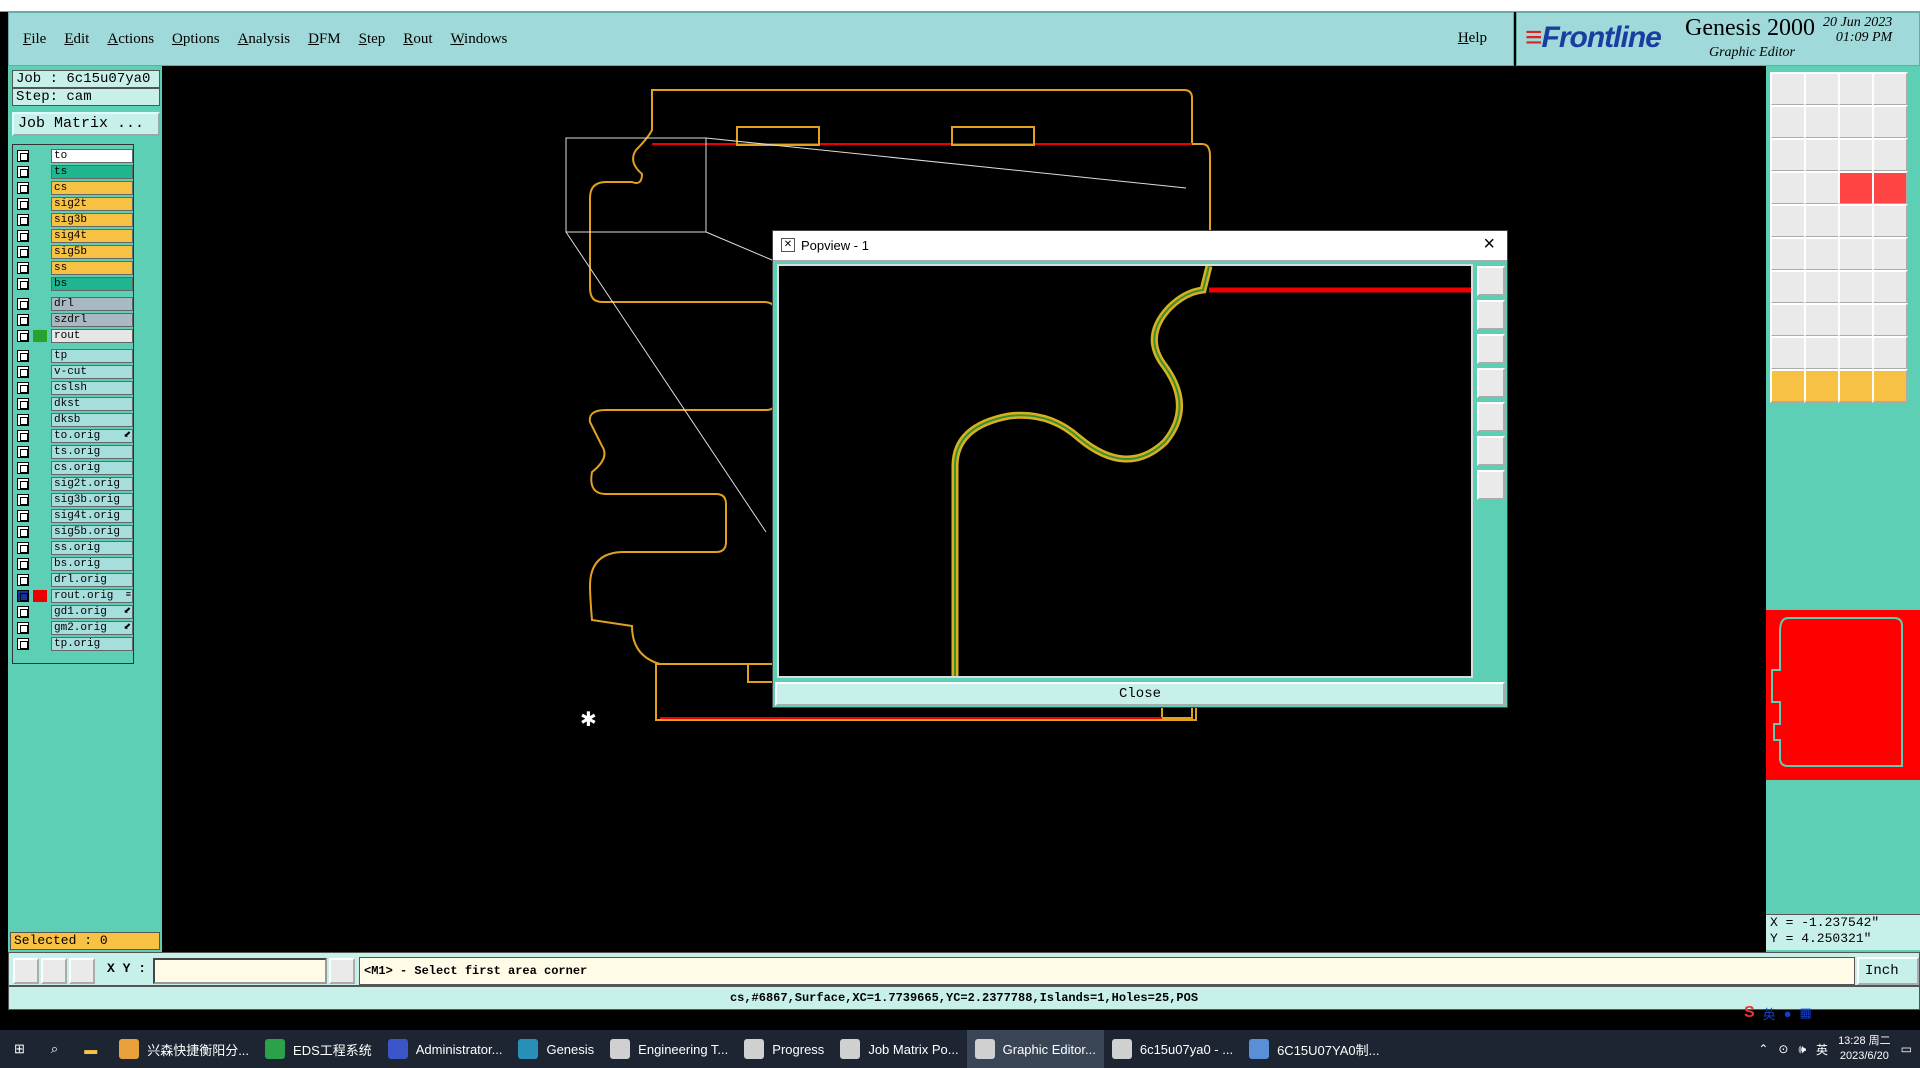  What do you see at coordinates (1856, 353) in the screenshot?
I see `letter-a2-icon` at bounding box center [1856, 353].